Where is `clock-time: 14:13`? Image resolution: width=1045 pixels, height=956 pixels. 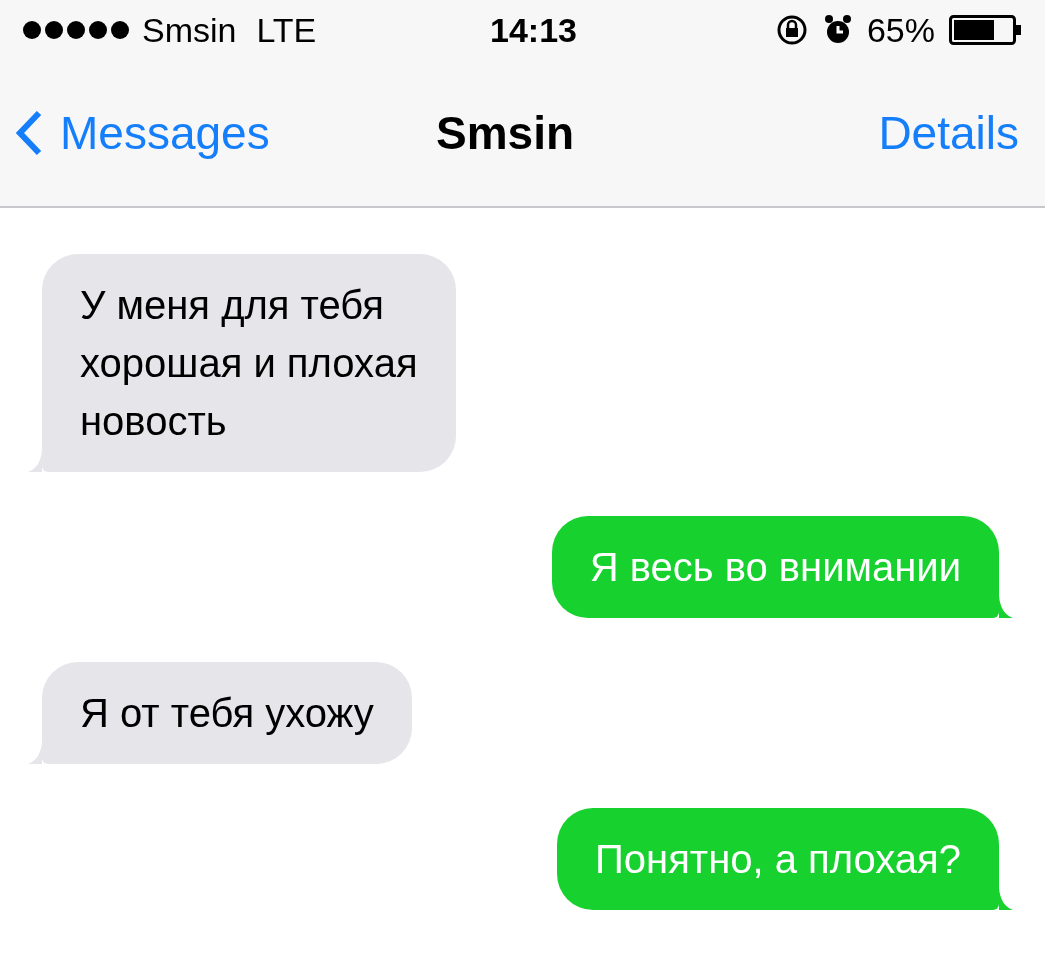 clock-time: 14:13 is located at coordinates (533, 30).